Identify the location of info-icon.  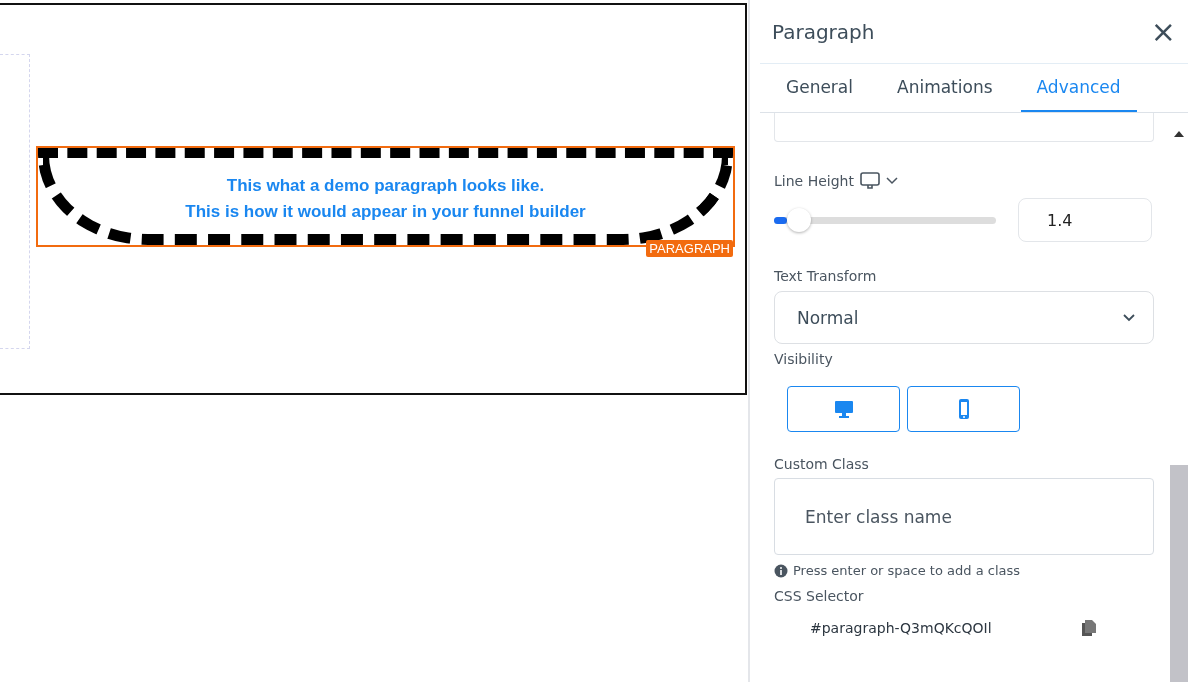
(781, 570).